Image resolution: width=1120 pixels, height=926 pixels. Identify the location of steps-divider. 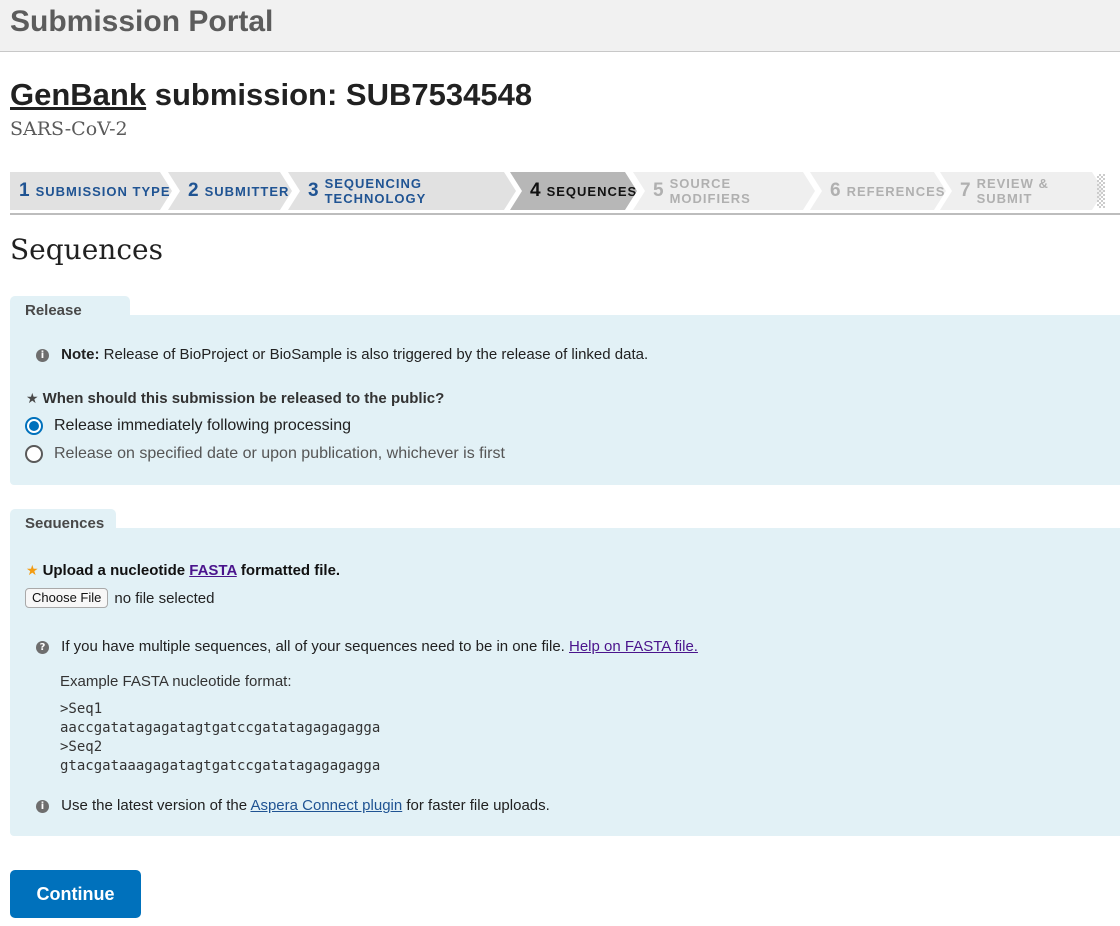
(565, 214).